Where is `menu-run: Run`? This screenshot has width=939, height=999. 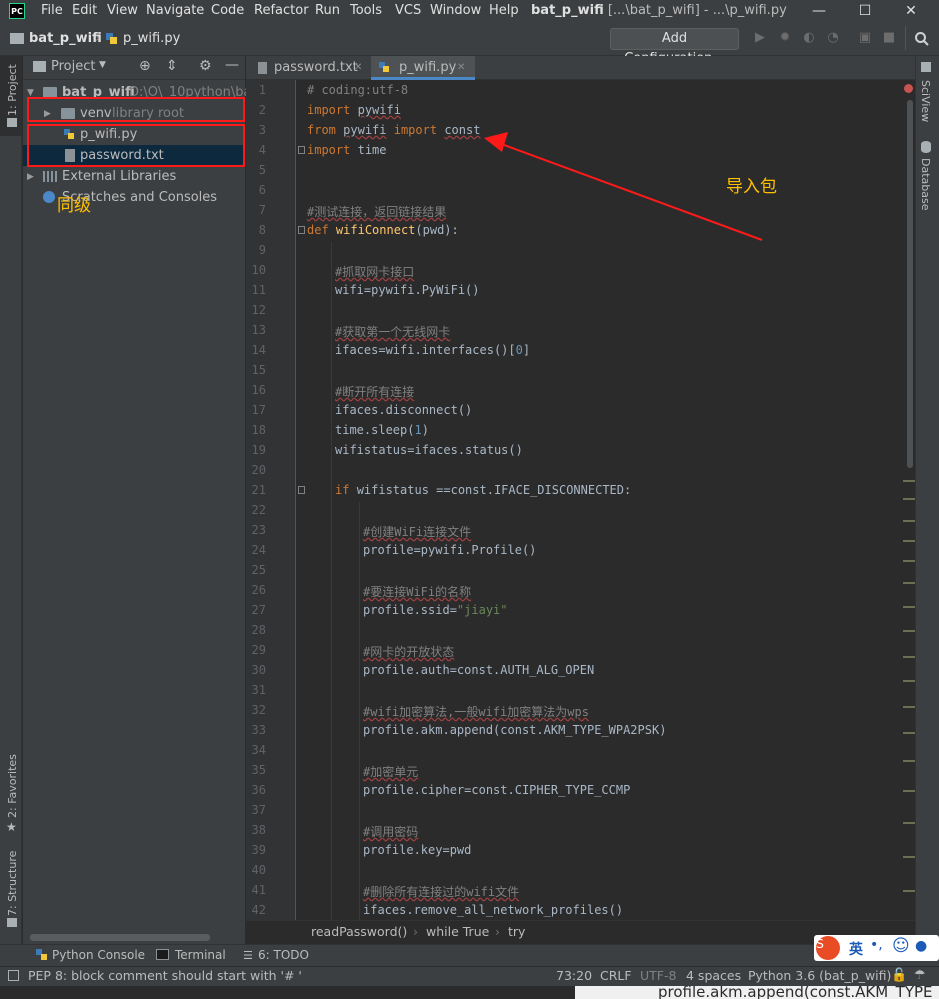
menu-run: Run is located at coordinates (327, 10).